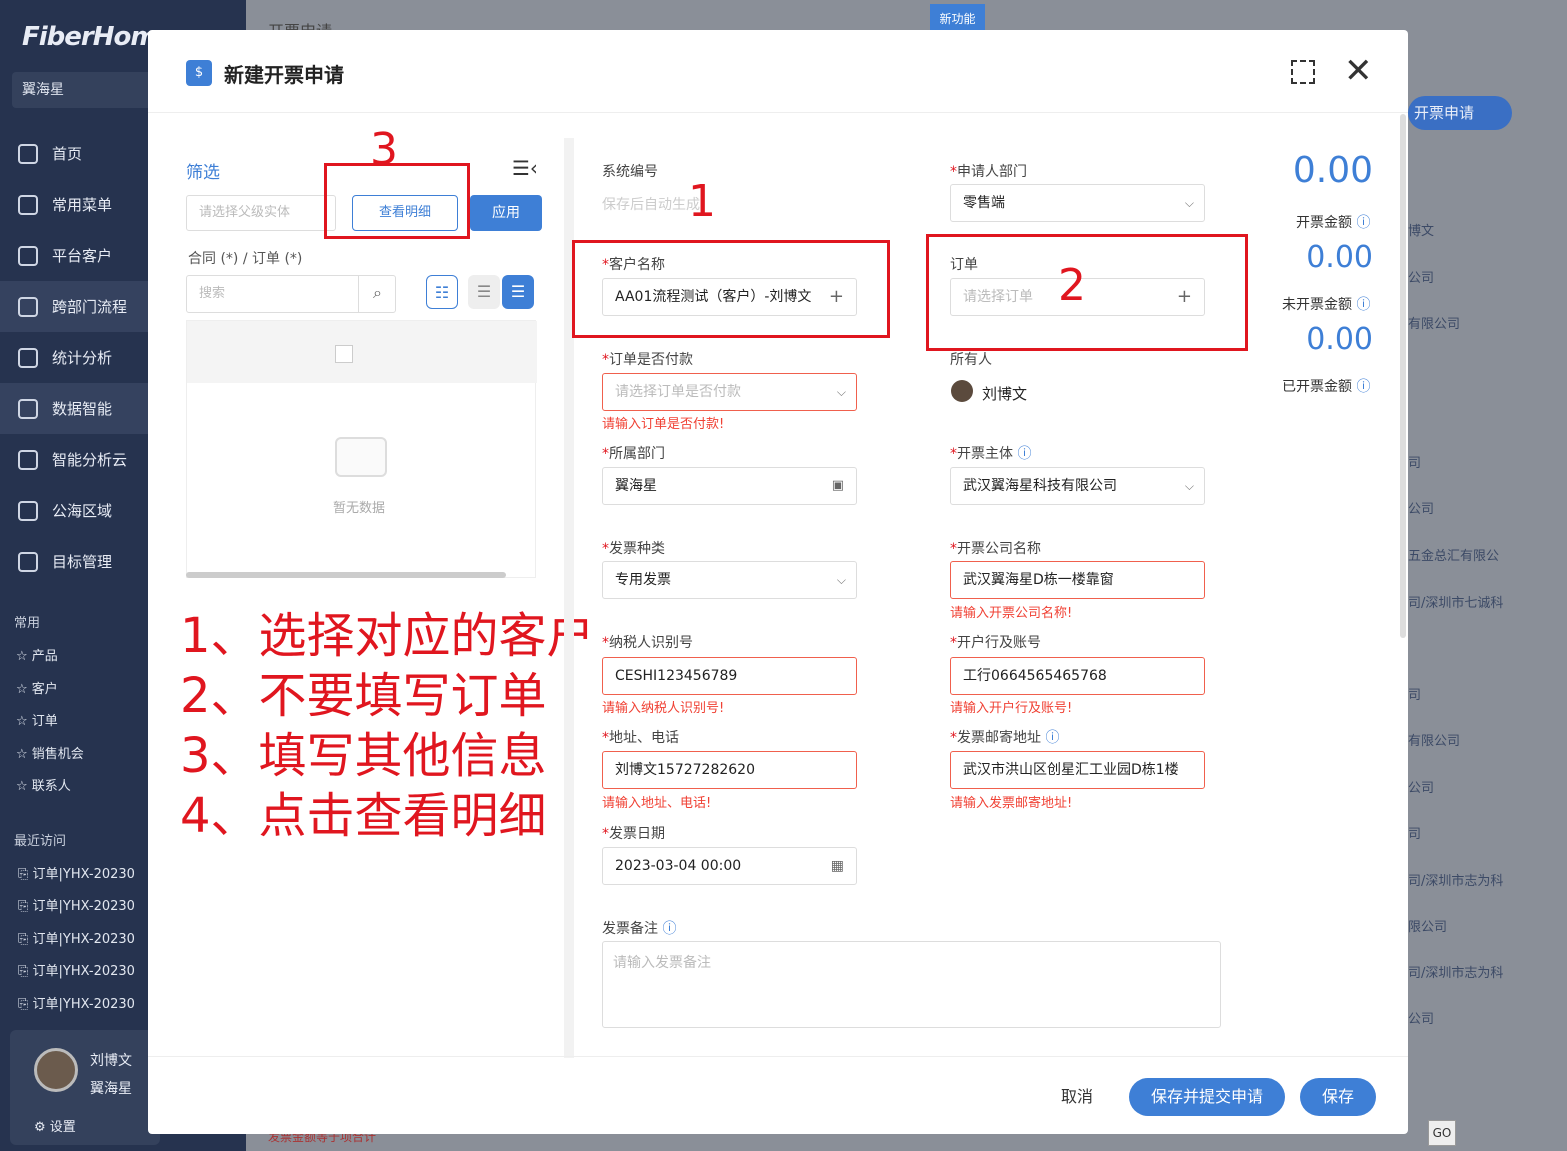  Describe the element at coordinates (1442, 1133) in the screenshot. I see `pager-go-button: GO` at that location.